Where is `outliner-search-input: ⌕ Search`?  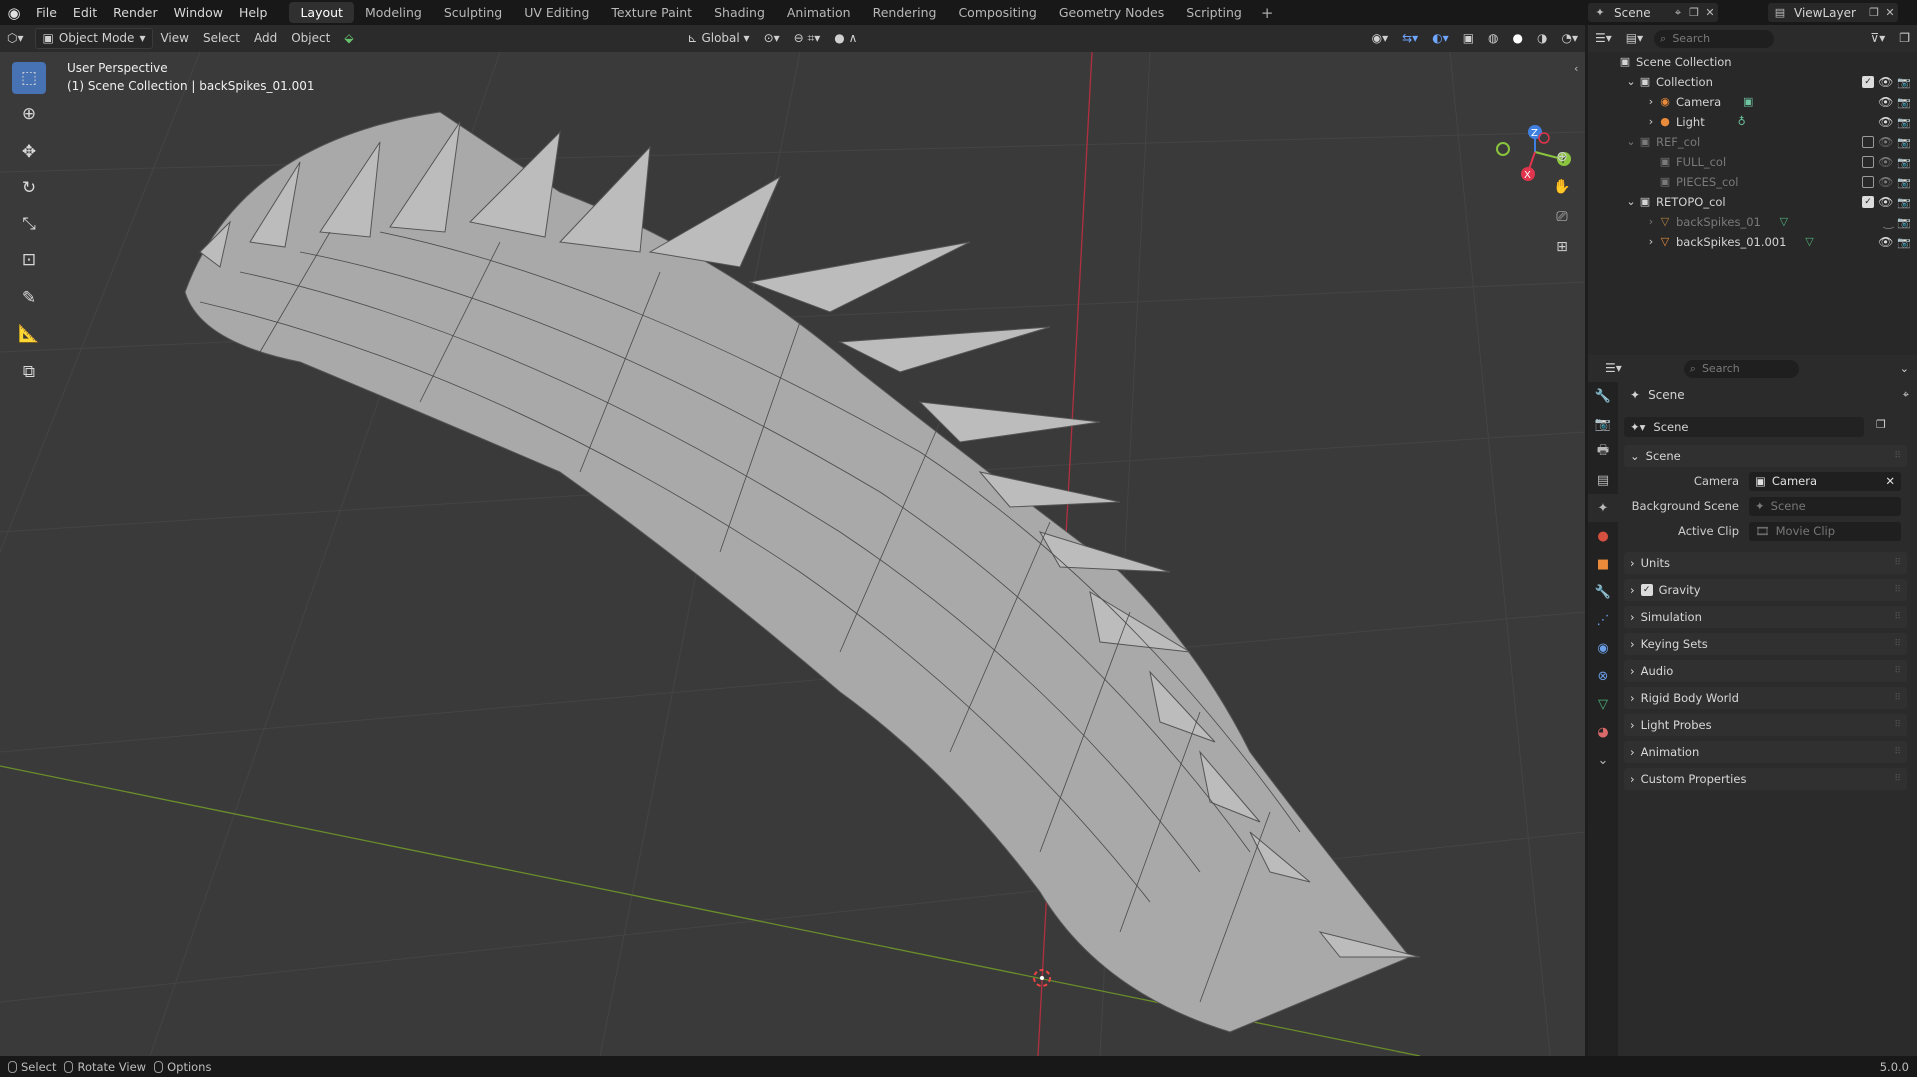
outliner-search-input: ⌕ Search is located at coordinates (1714, 38).